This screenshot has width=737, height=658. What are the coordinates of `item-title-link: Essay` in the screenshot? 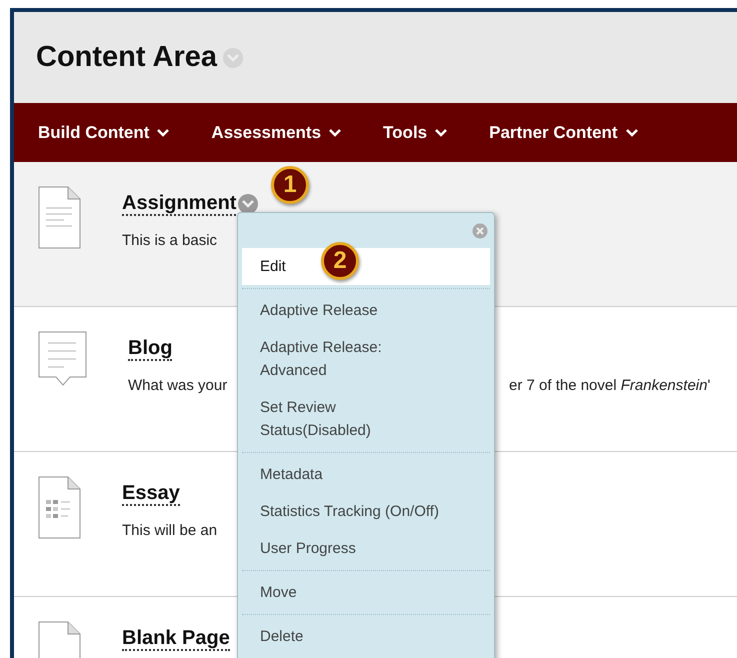 It's located at (151, 494).